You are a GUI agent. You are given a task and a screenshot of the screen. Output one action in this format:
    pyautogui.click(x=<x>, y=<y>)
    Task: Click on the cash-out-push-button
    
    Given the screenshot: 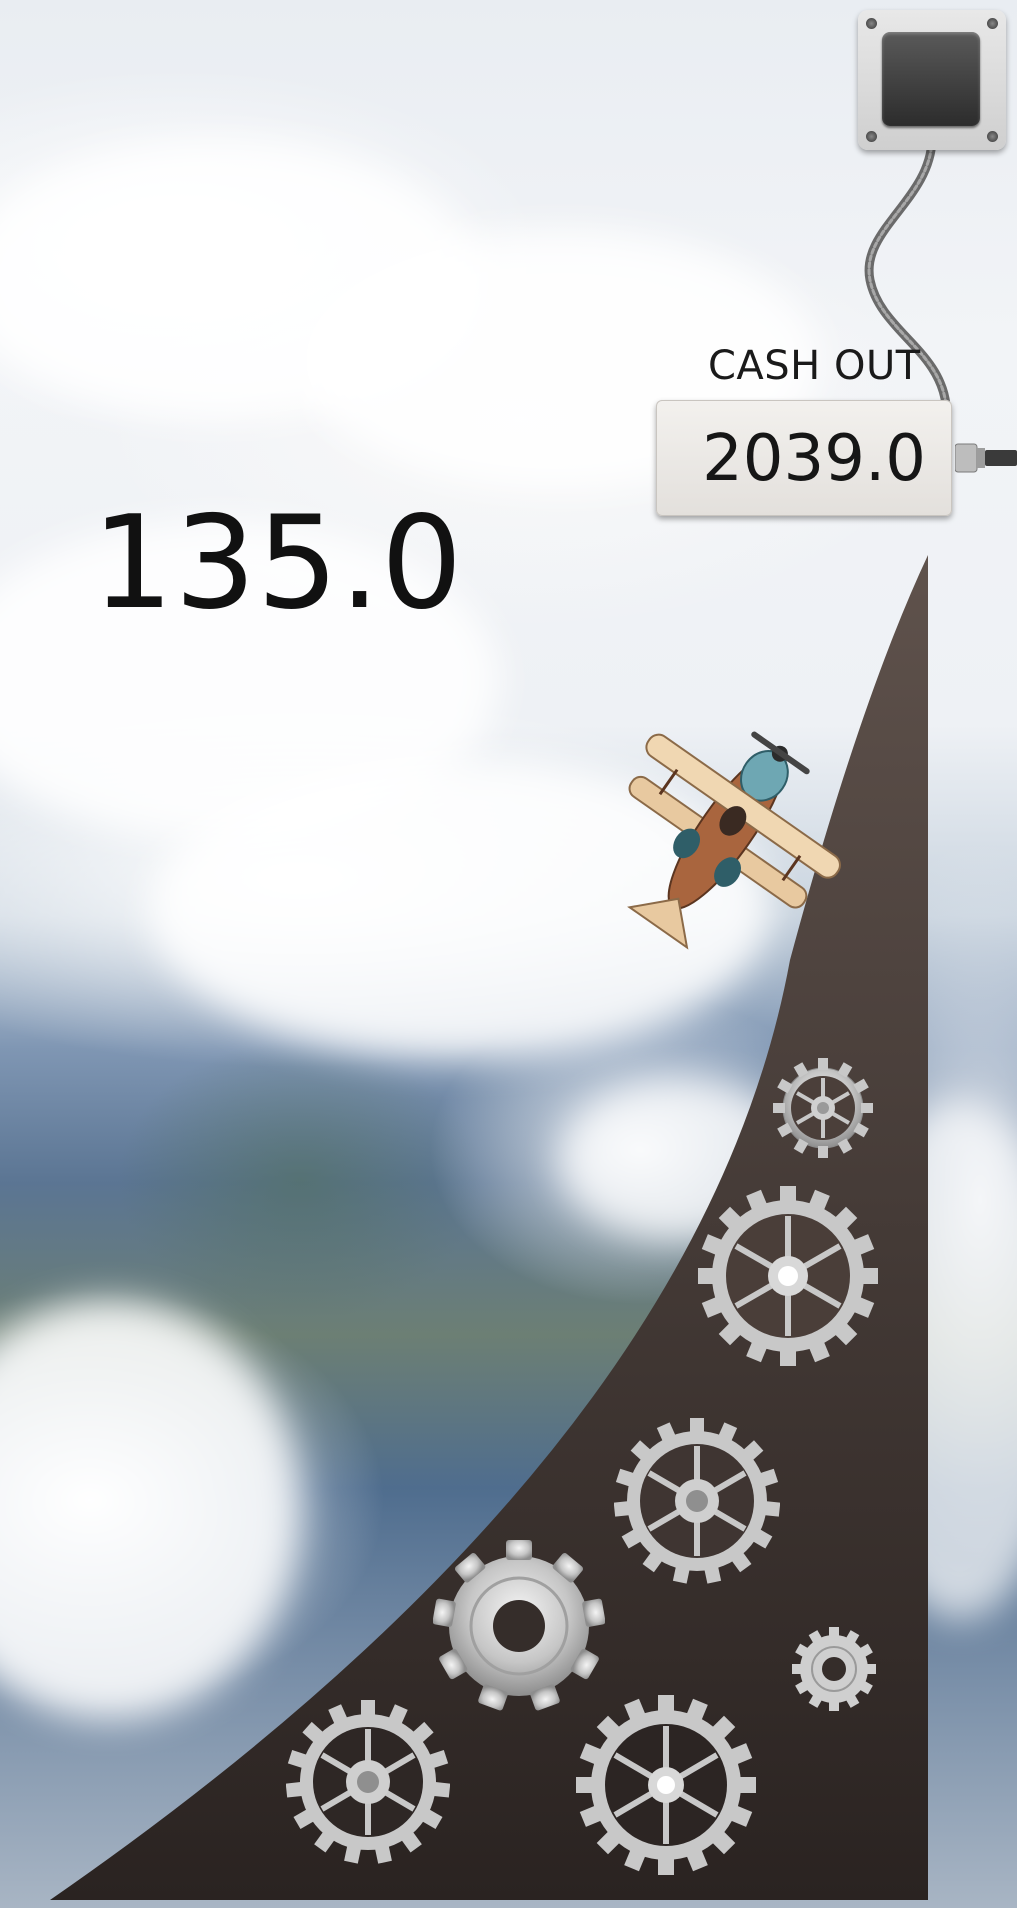 What is the action you would take?
    pyautogui.click(x=932, y=80)
    